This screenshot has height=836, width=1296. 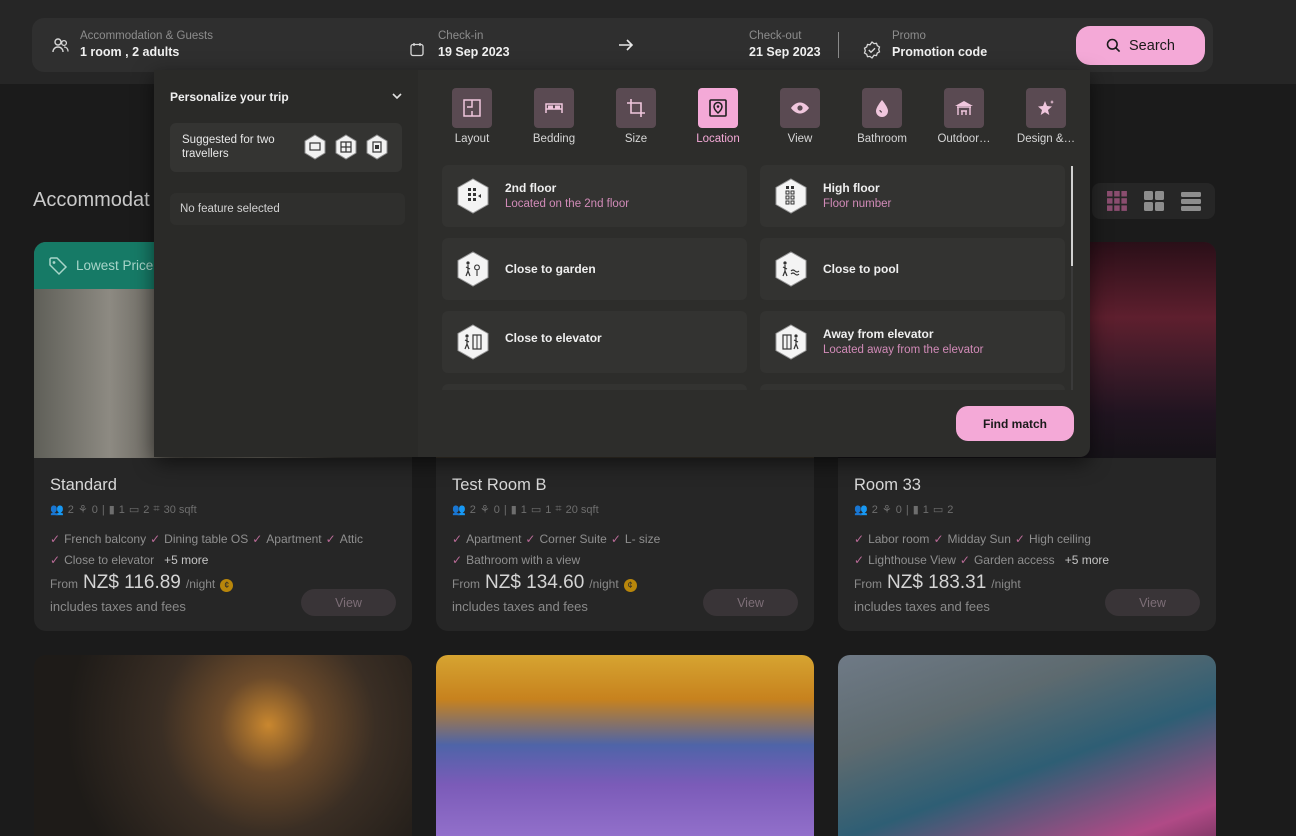 What do you see at coordinates (146, 44) in the screenshot?
I see `guests-field: Accommodation & Guests 1 room , 2 adults` at bounding box center [146, 44].